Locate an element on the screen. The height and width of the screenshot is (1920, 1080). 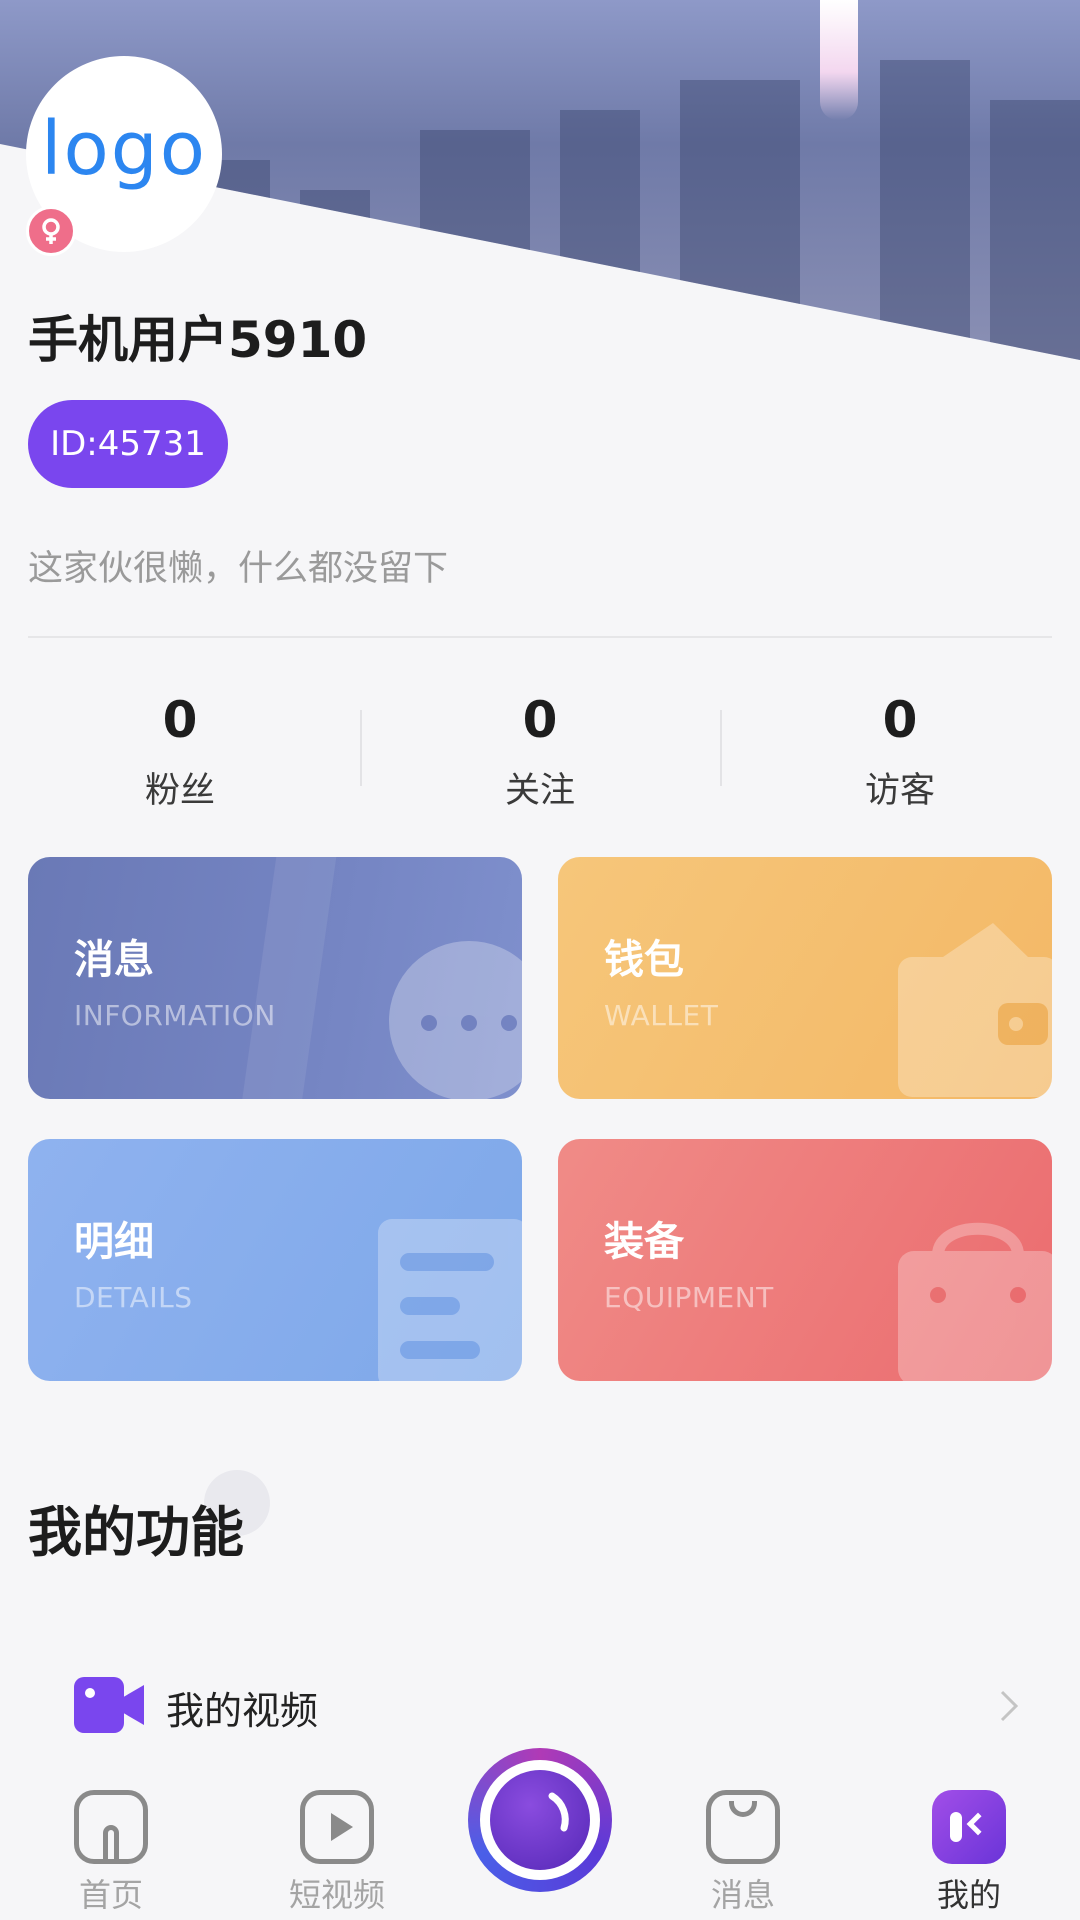
stats-row: 0 粉丝 0 关注 0 访客 is located at coordinates (540, 755).